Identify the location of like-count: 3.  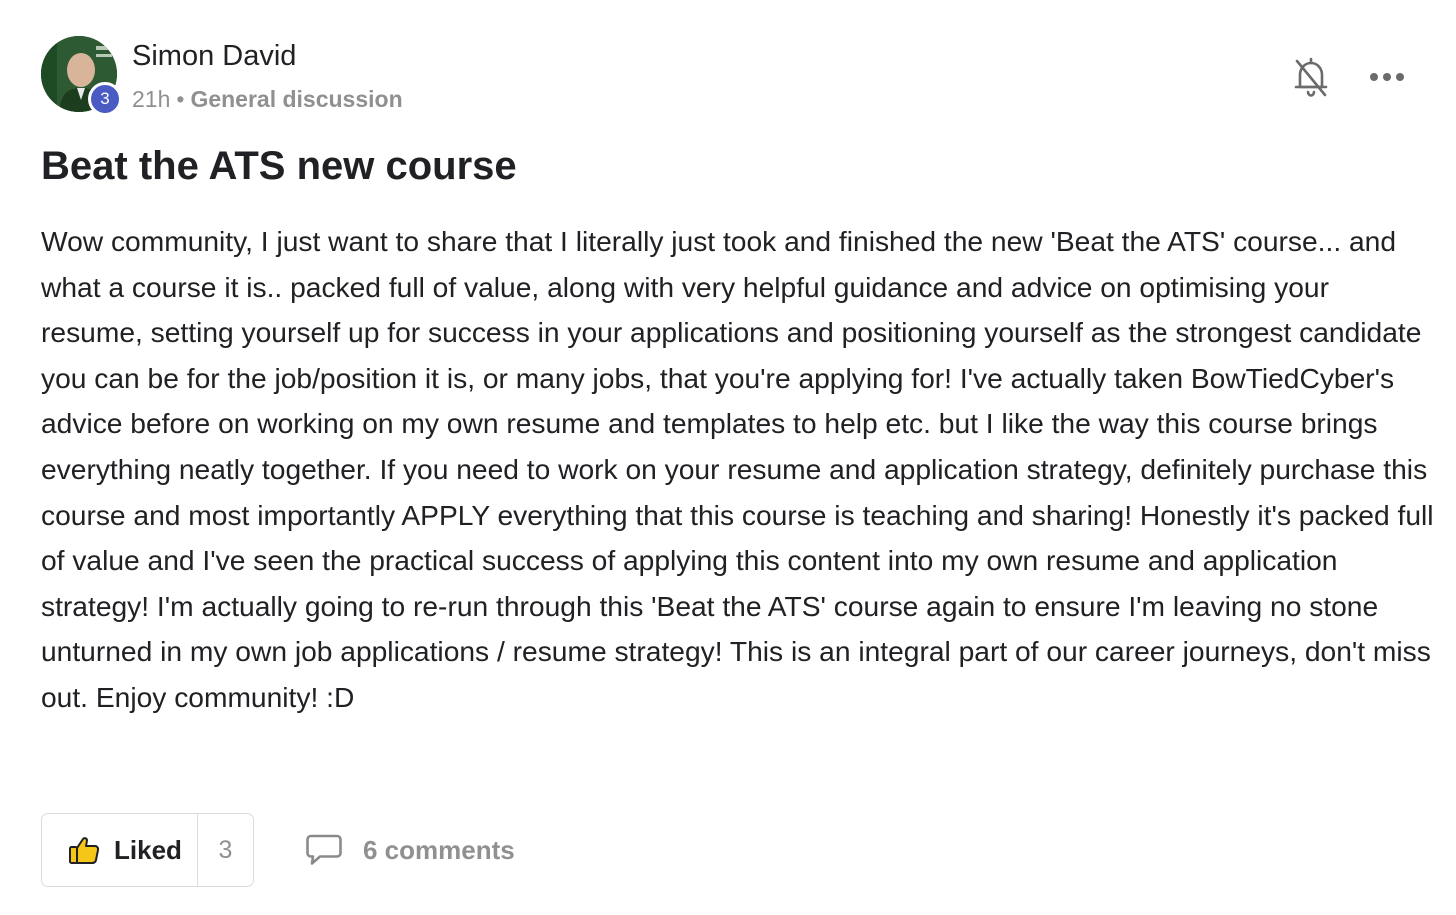
(225, 850).